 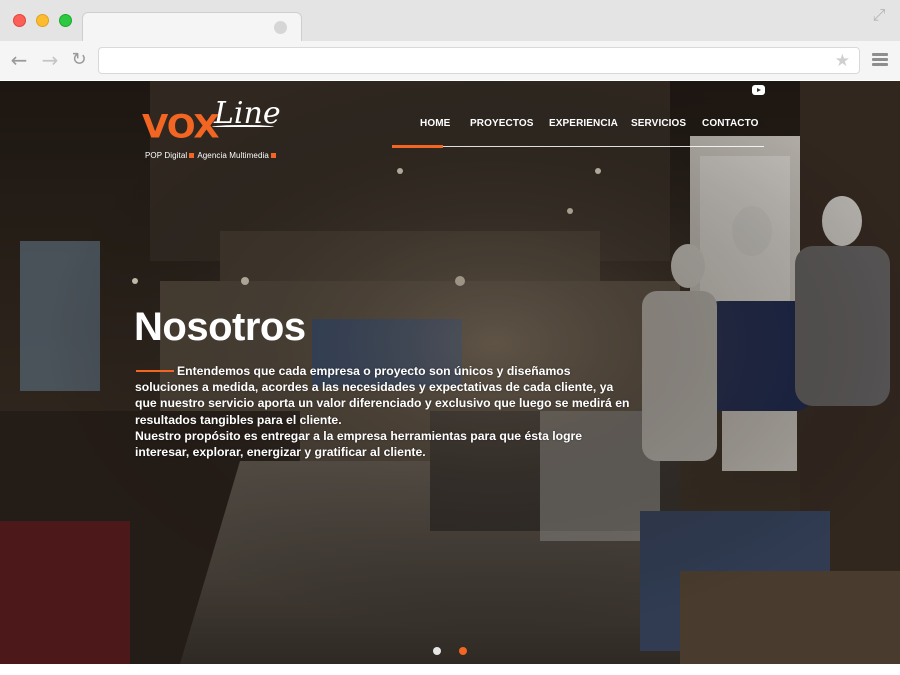 I want to click on tab-close-icon, so click(x=280, y=27).